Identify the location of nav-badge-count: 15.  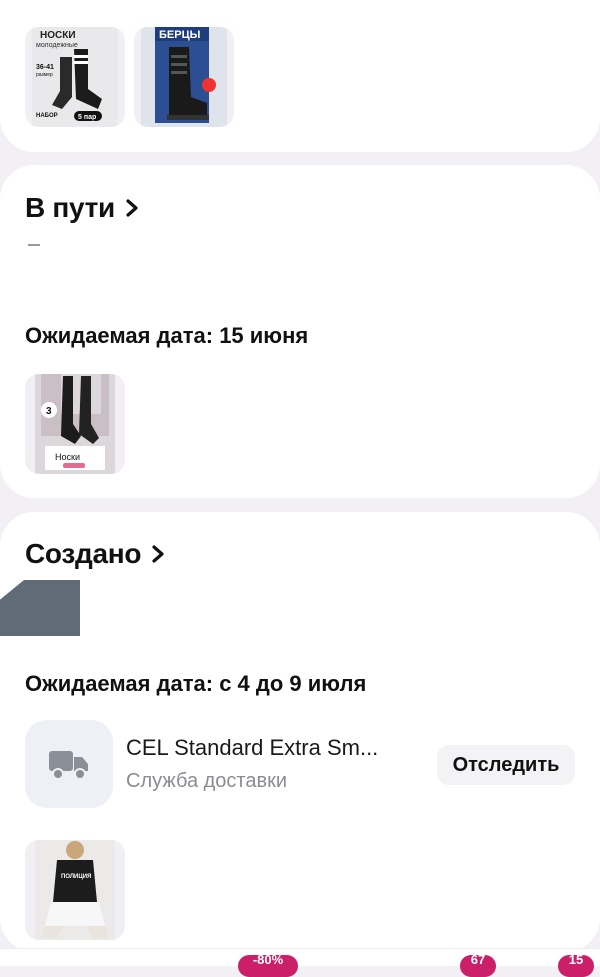
(576, 965).